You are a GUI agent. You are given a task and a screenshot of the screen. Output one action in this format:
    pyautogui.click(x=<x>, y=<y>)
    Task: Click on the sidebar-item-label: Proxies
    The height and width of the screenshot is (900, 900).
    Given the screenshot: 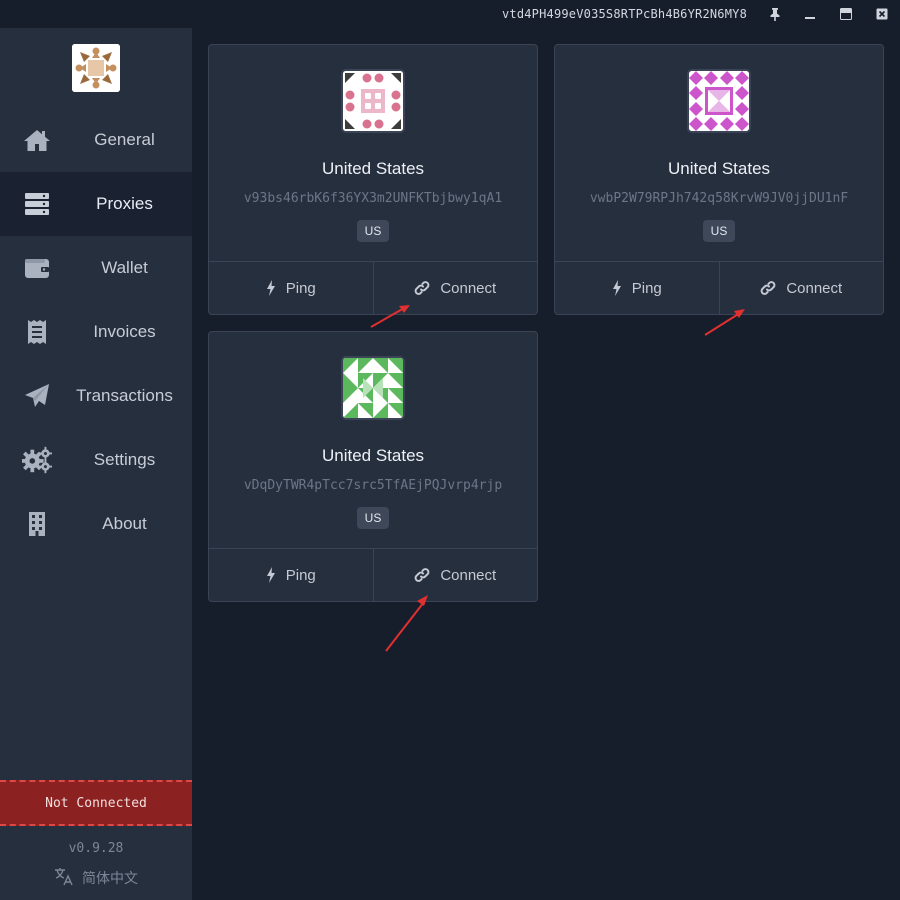 What is the action you would take?
    pyautogui.click(x=124, y=203)
    